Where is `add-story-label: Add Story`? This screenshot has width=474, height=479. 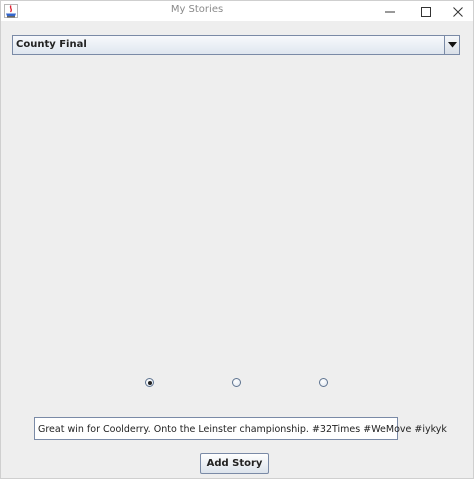
add-story-label: Add Story is located at coordinates (234, 463).